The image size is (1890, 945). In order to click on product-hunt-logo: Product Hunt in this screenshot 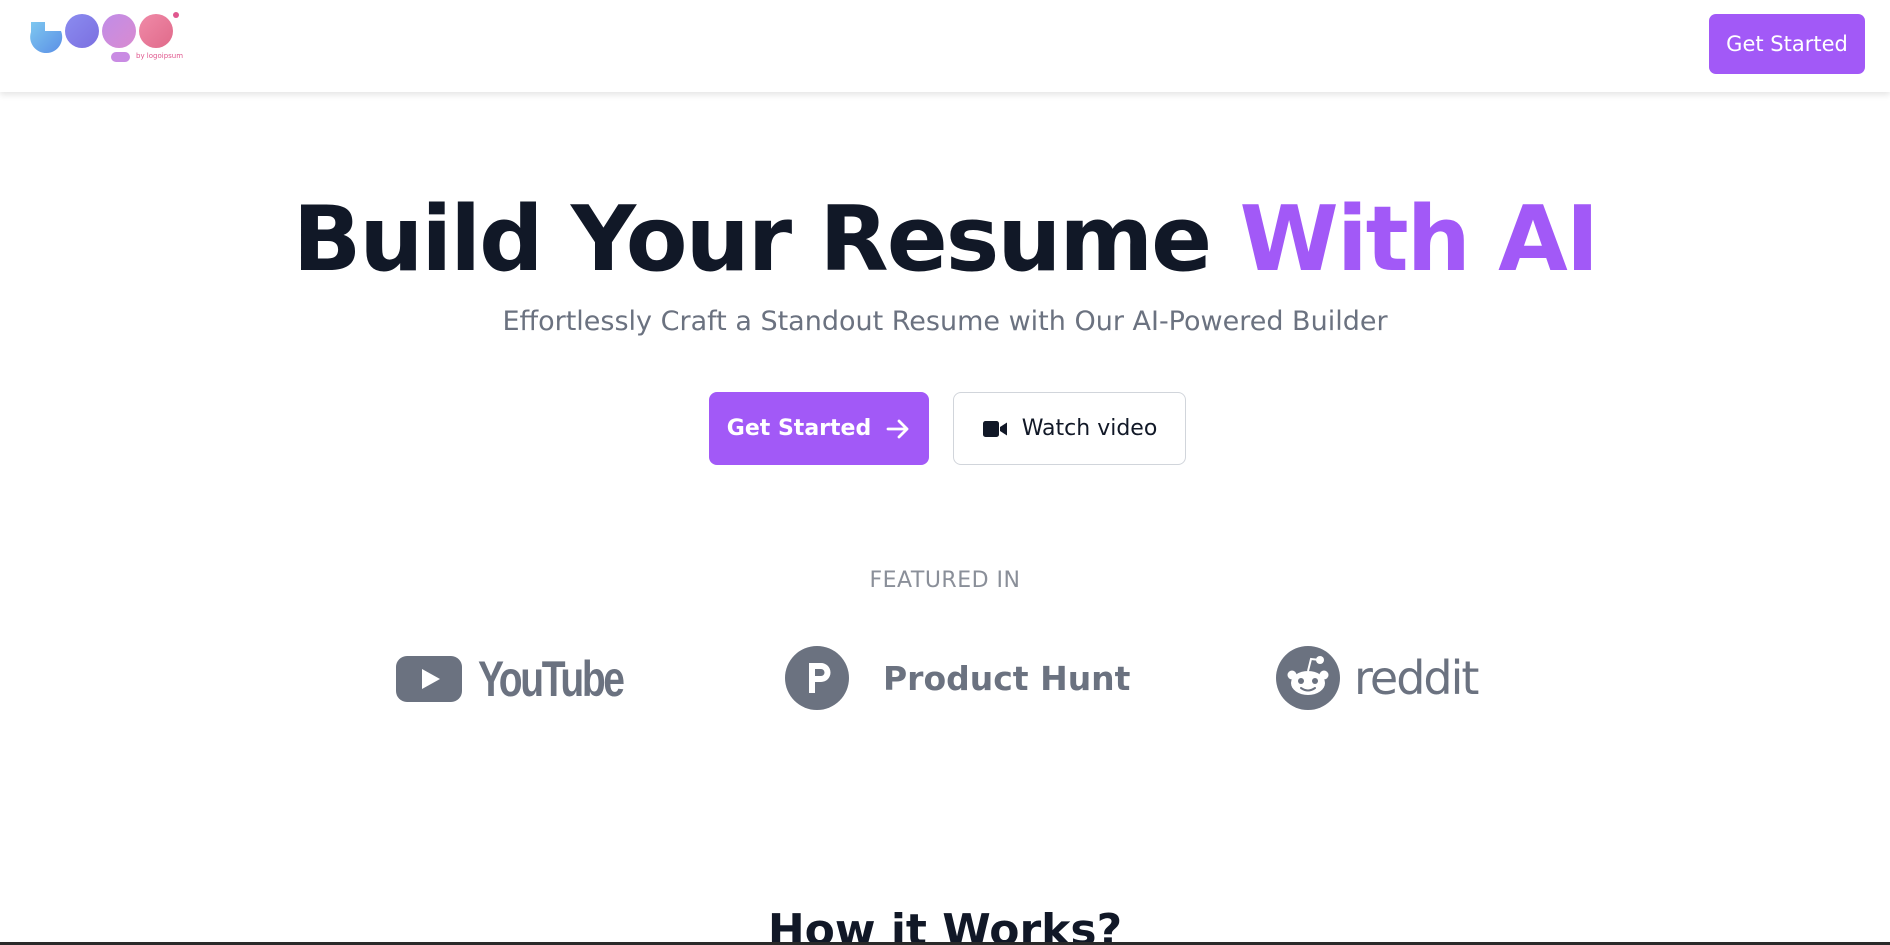, I will do `click(957, 678)`.